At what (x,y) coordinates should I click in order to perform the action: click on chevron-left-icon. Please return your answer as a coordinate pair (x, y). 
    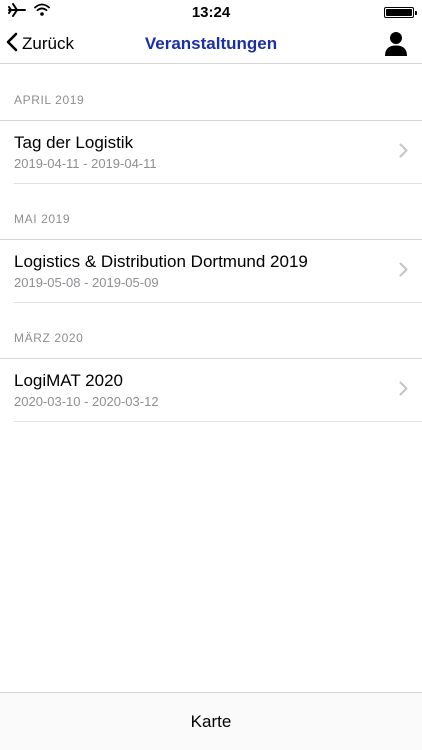
    Looking at the image, I should click on (12, 44).